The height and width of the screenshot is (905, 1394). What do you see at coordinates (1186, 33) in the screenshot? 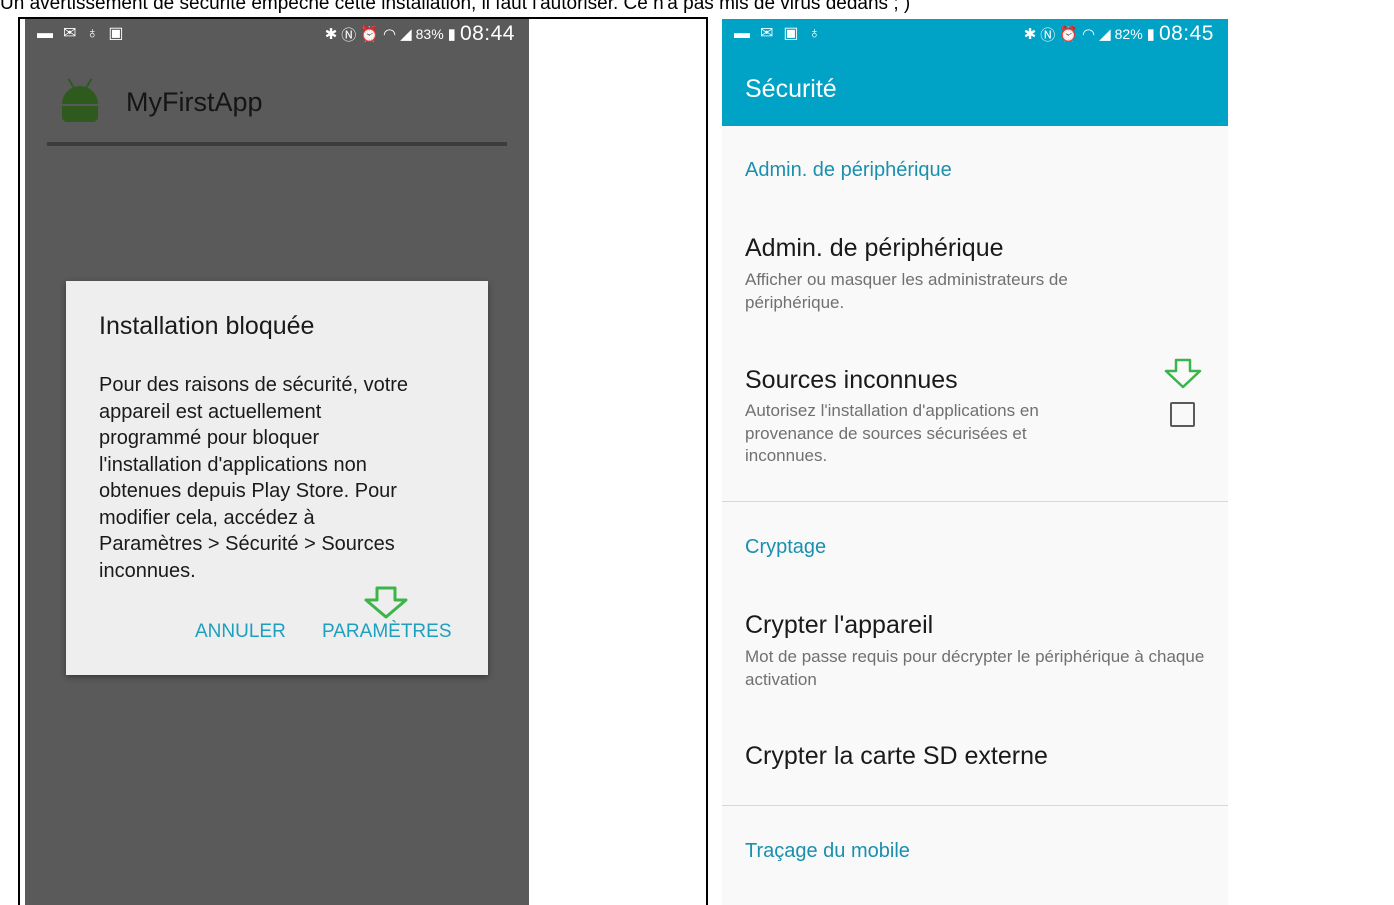
I see `clock: 08:45` at bounding box center [1186, 33].